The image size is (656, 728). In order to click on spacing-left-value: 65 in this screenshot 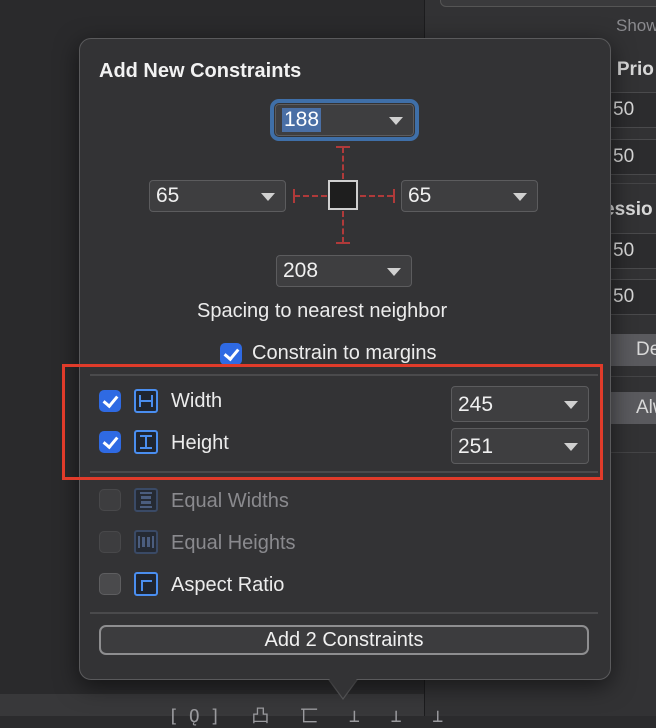, I will do `click(167, 196)`.